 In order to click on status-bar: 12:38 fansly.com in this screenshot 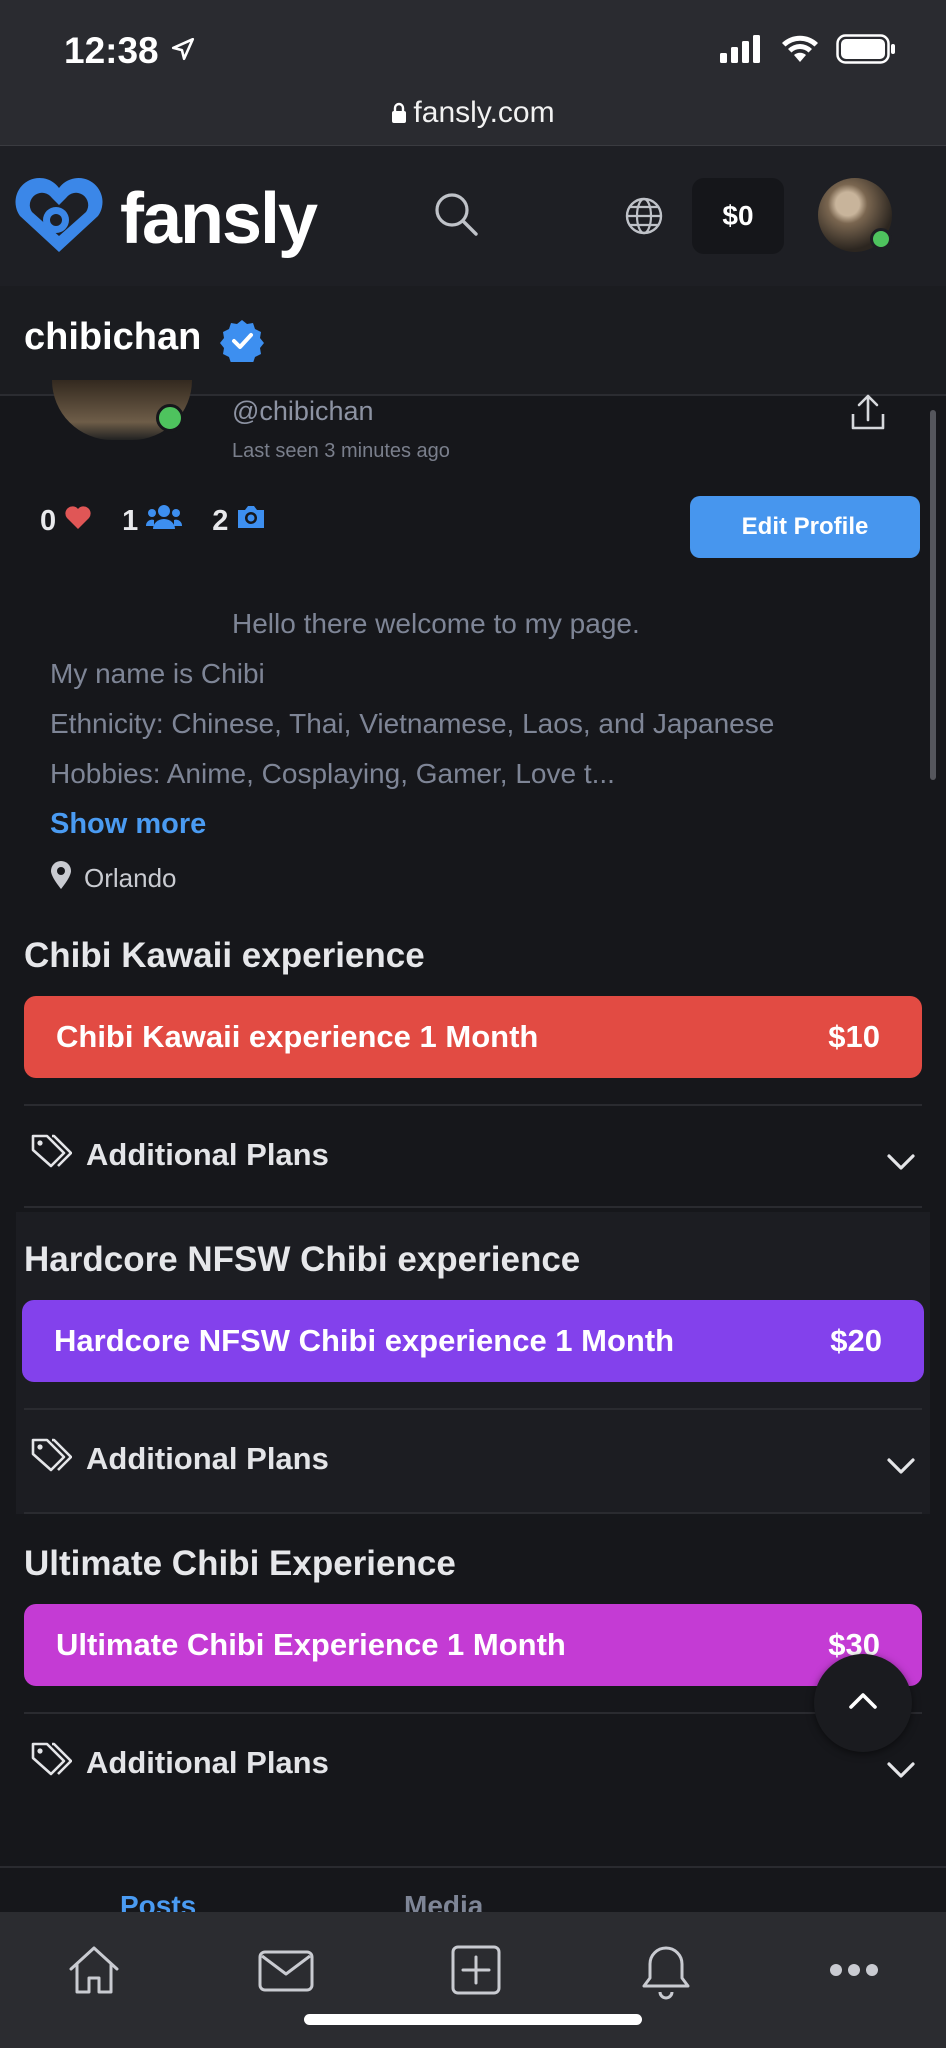, I will do `click(473, 73)`.